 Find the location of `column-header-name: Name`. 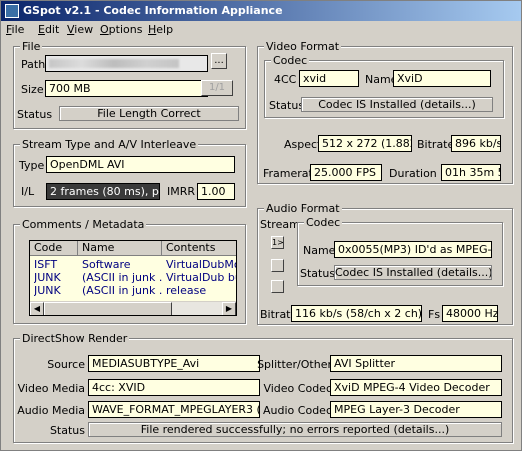

column-header-name: Name is located at coordinates (120, 248).